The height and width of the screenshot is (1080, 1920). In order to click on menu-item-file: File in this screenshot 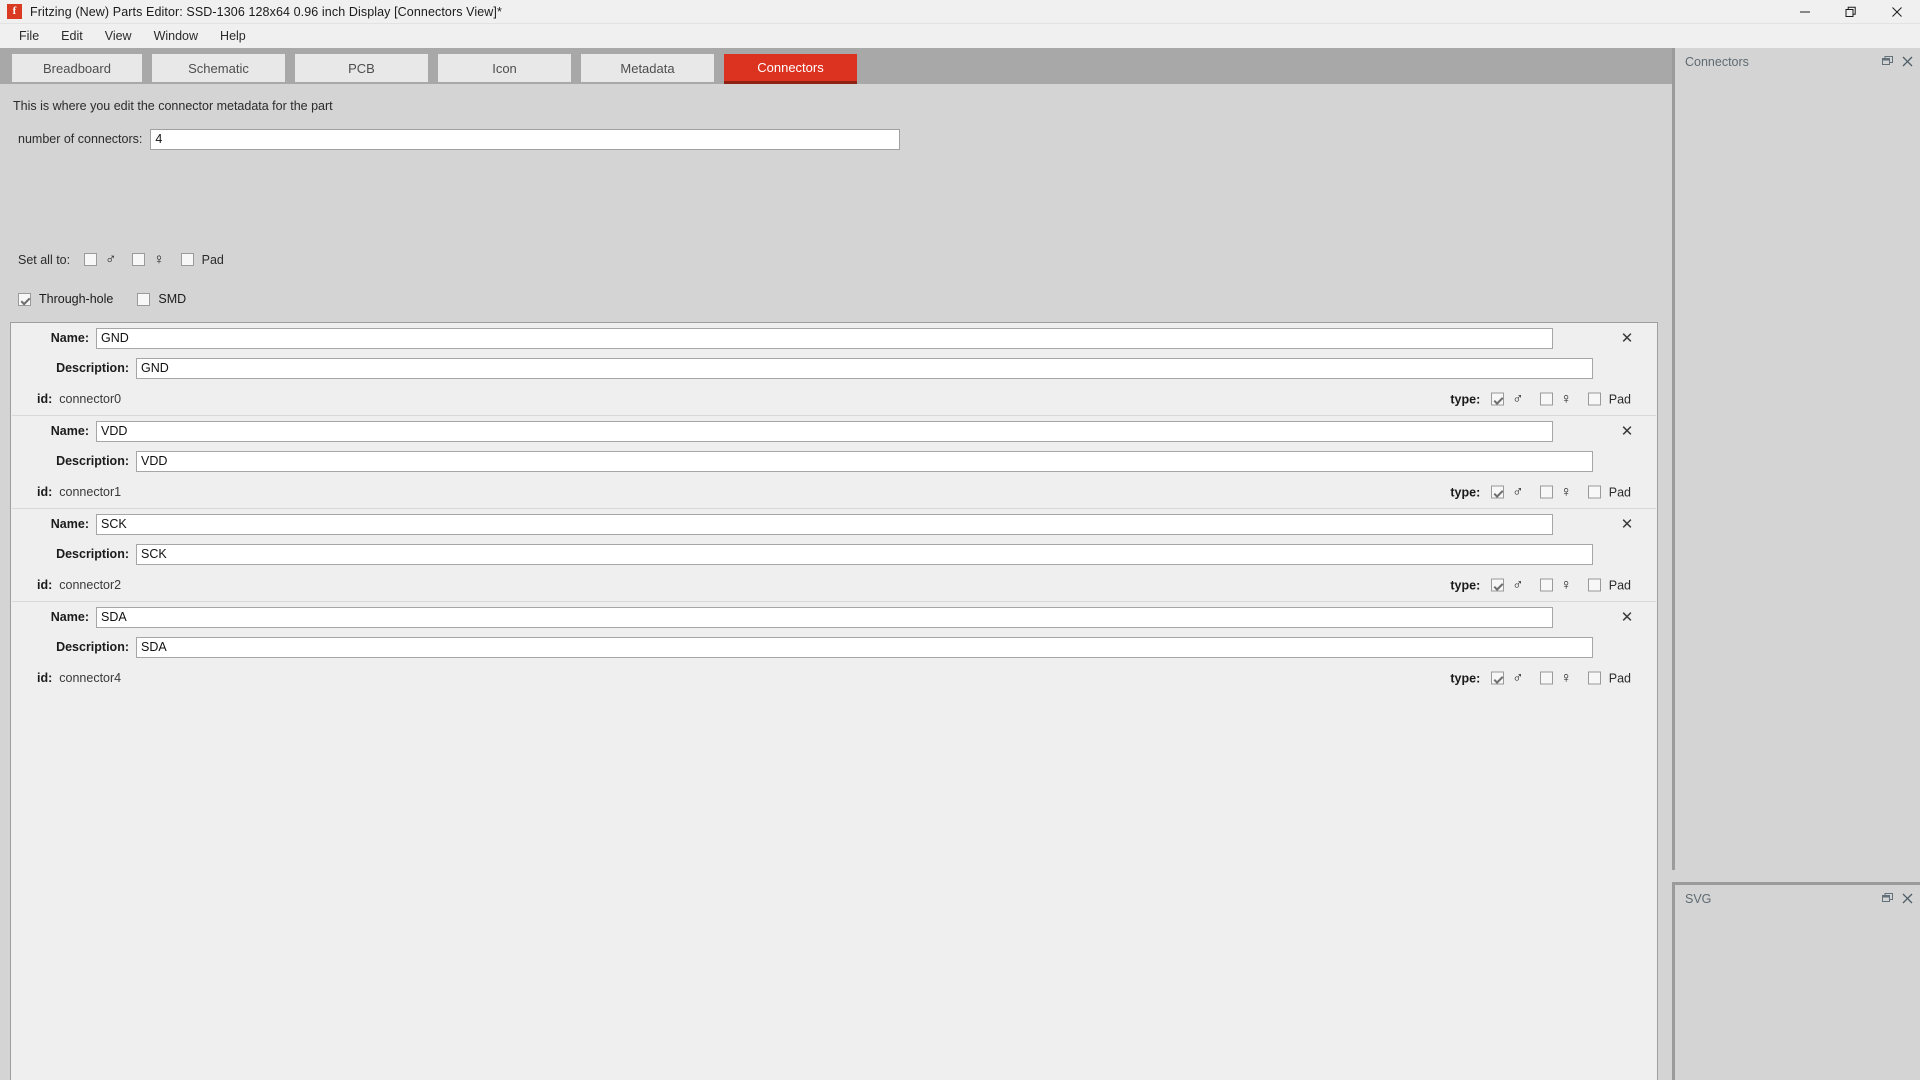, I will do `click(29, 36)`.